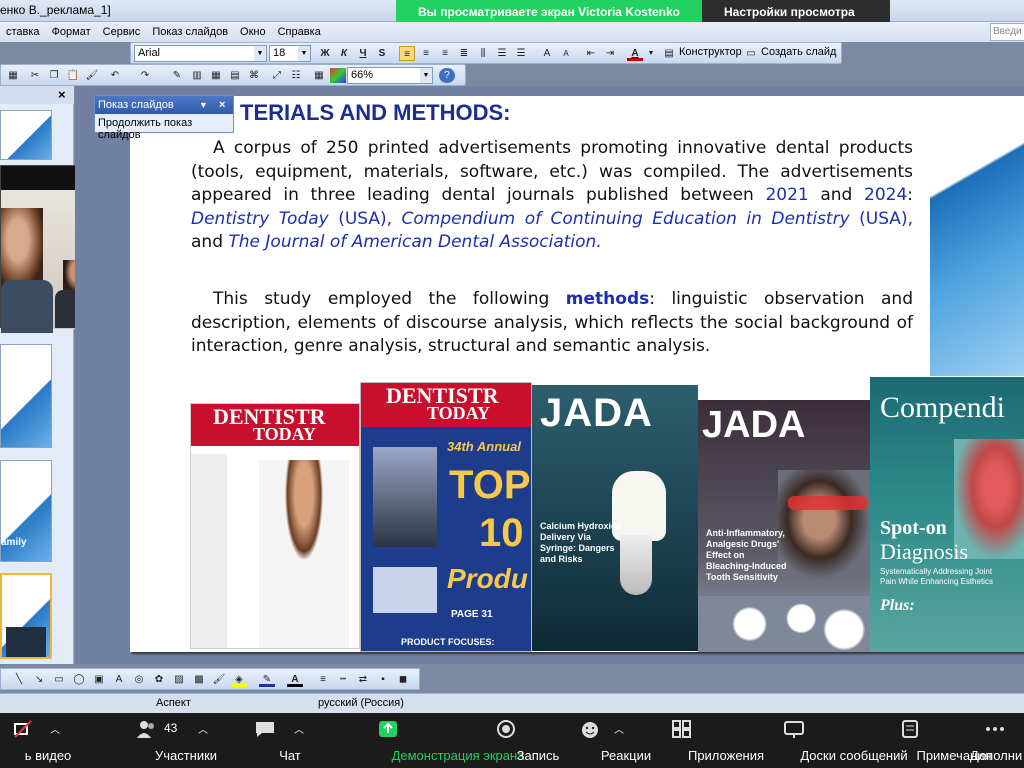 The height and width of the screenshot is (768, 1024). What do you see at coordinates (789, 12) in the screenshot?
I see `view-settings-label: Настройки просмотра` at bounding box center [789, 12].